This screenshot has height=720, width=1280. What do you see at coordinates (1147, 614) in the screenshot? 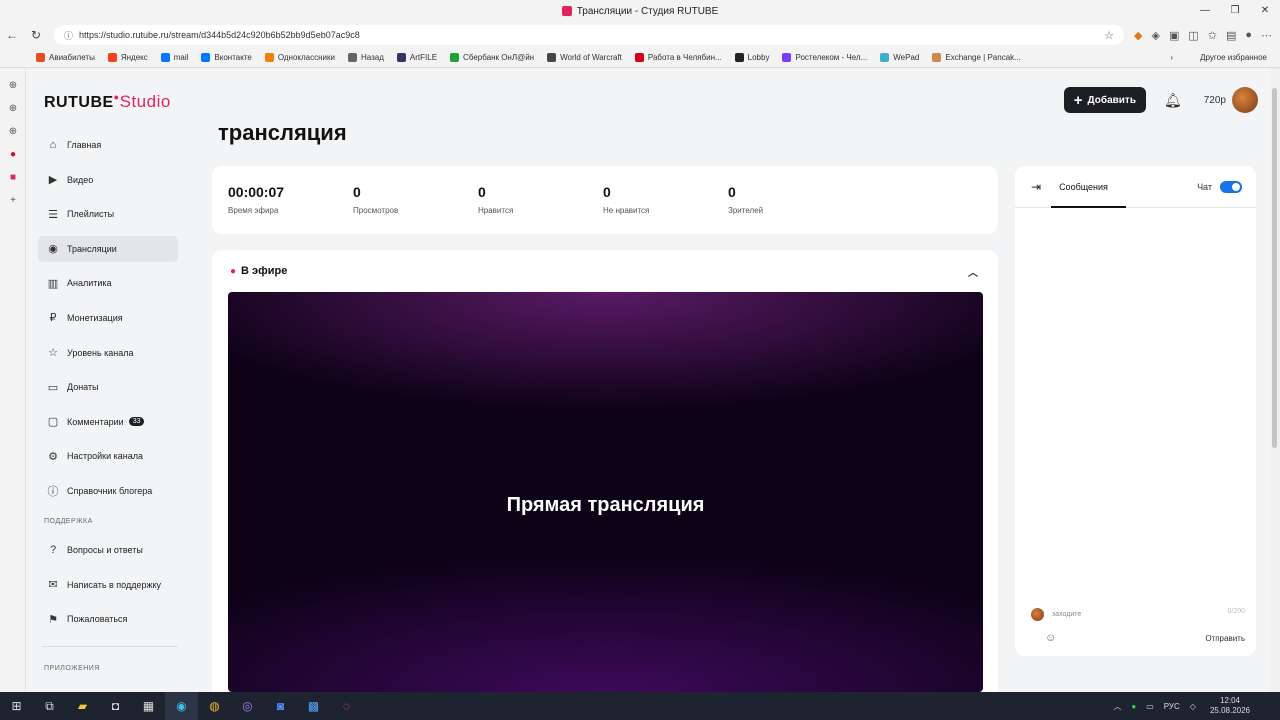
I see `chat-input` at bounding box center [1147, 614].